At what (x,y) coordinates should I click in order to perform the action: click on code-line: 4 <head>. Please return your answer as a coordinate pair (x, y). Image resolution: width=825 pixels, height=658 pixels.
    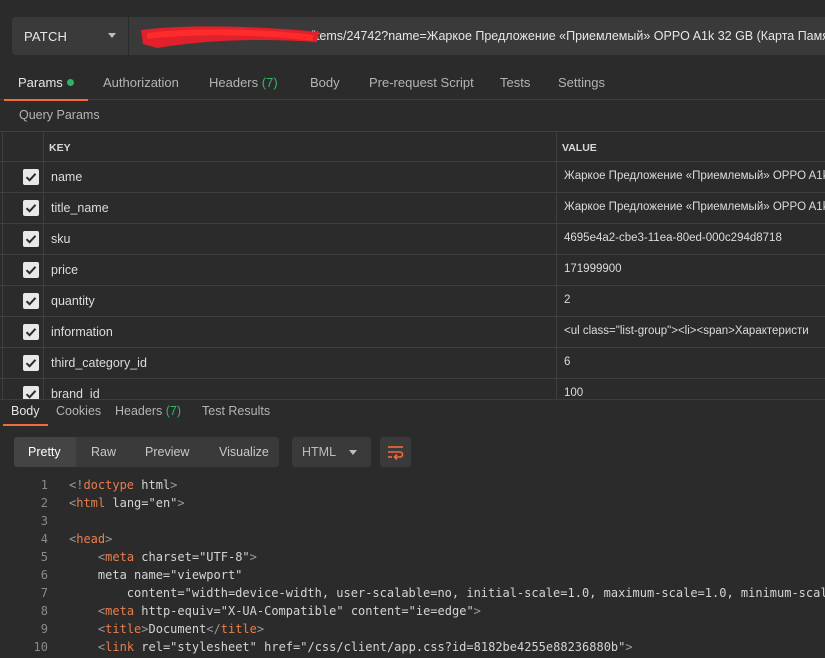
    Looking at the image, I should click on (412, 539).